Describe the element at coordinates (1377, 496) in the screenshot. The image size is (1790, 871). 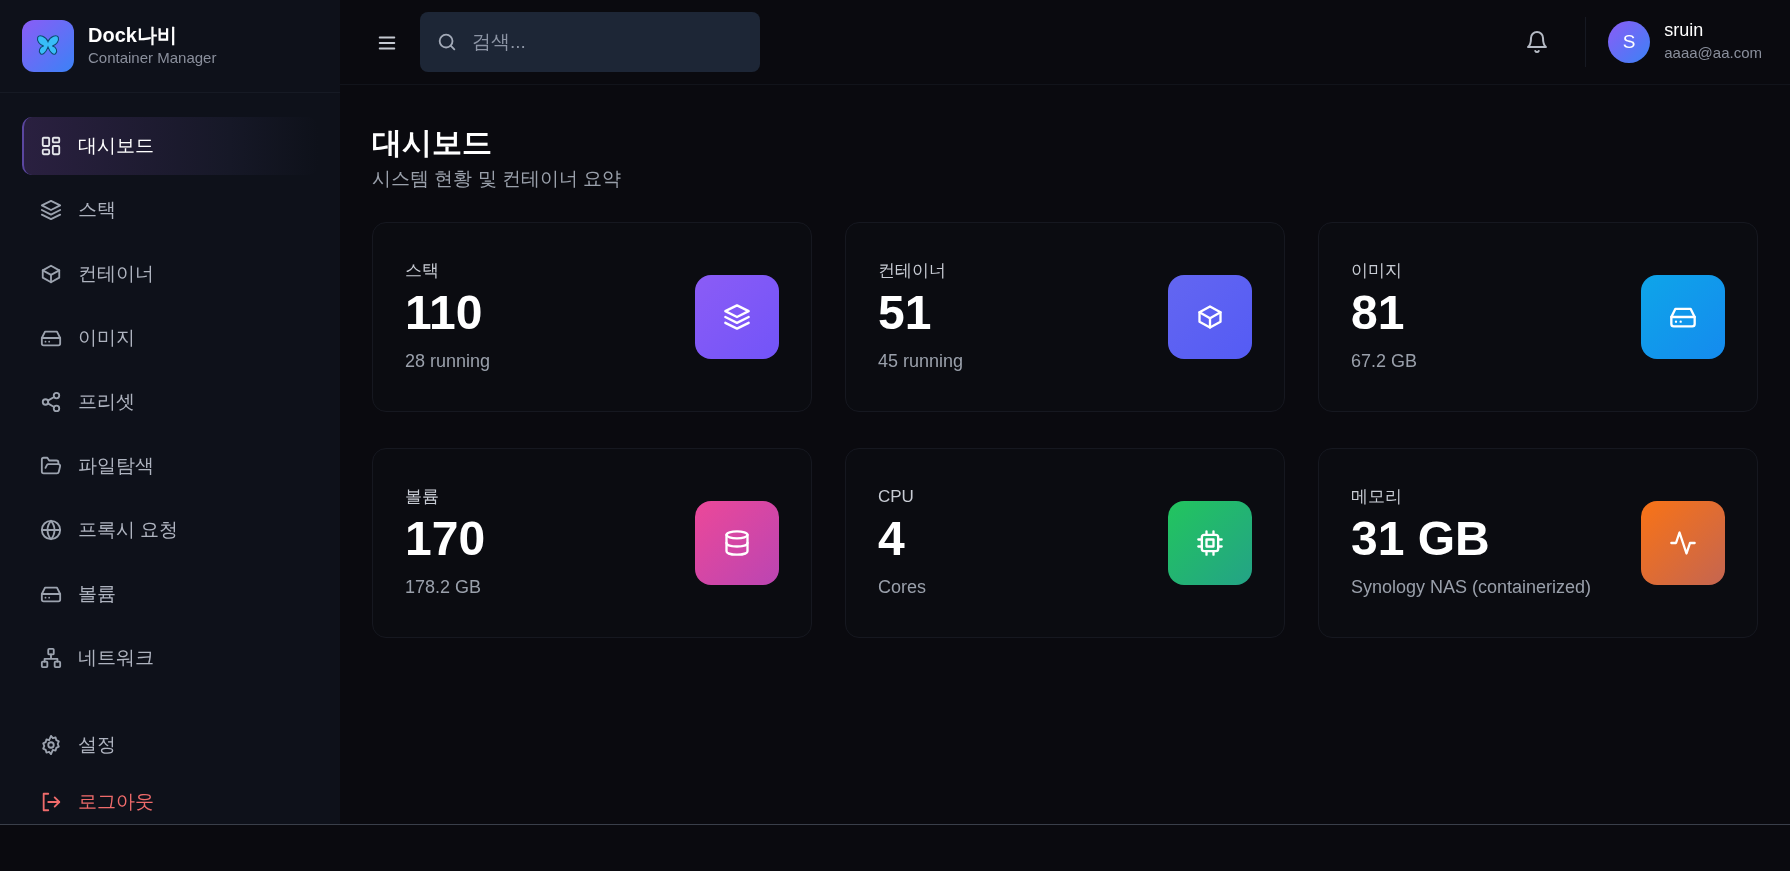
I see `stat-label: 메모리` at that location.